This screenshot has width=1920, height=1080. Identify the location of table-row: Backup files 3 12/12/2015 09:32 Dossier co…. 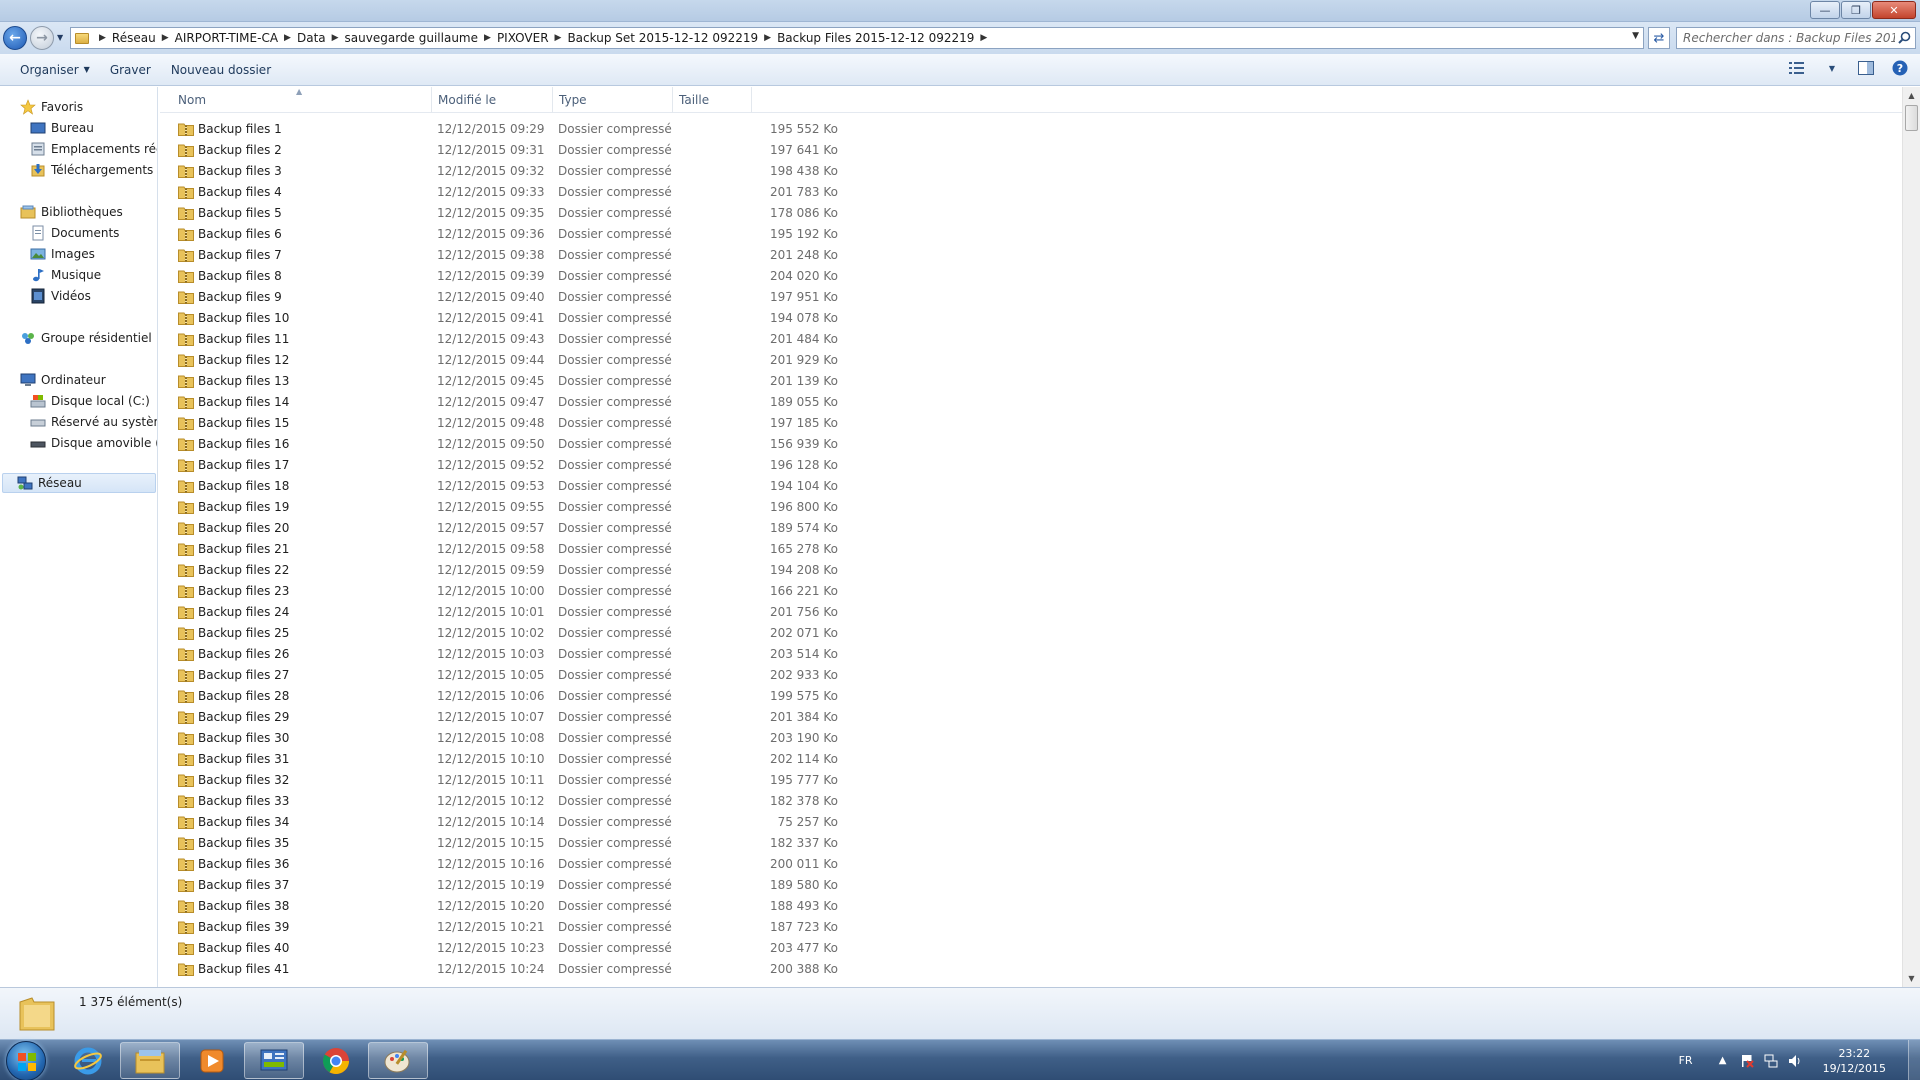
(540, 171).